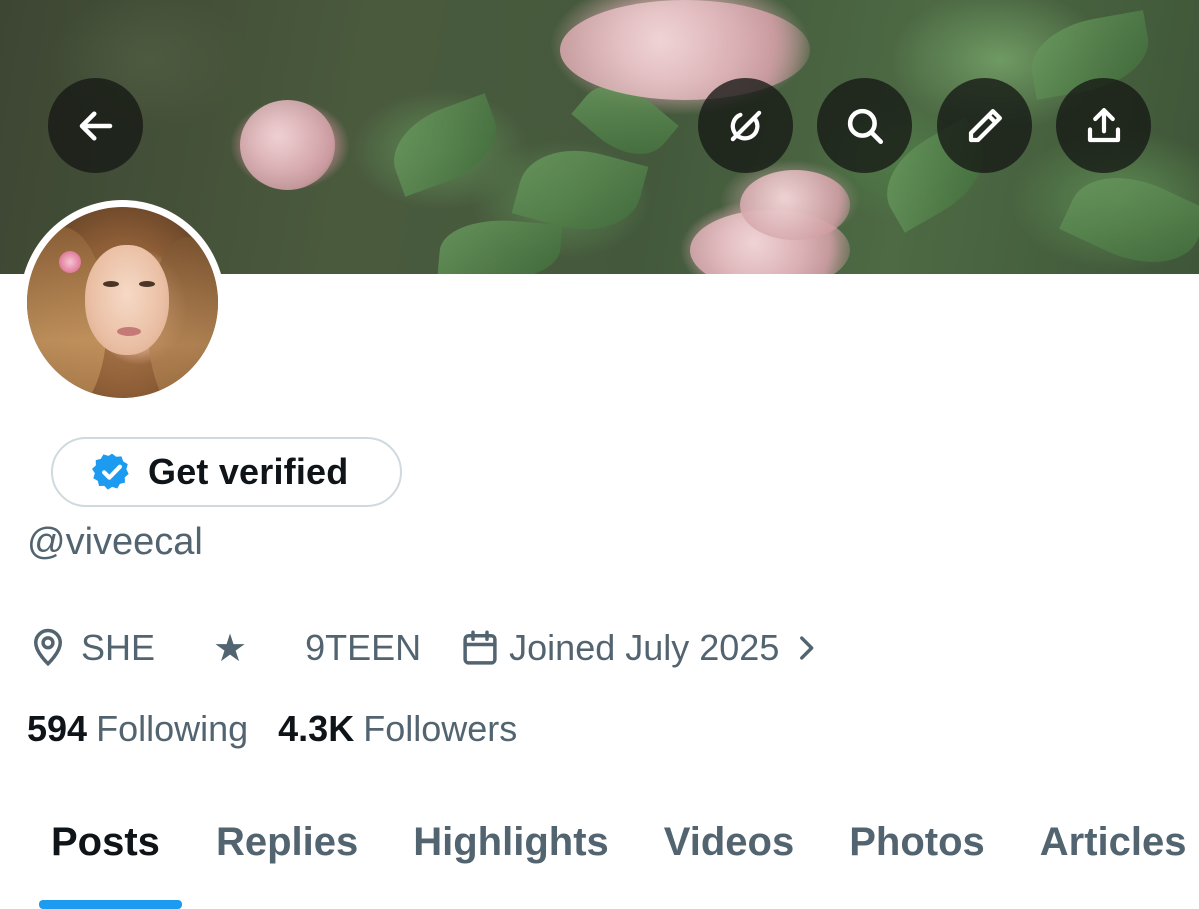 This screenshot has height=909, width=1199. What do you see at coordinates (111, 284) in the screenshot?
I see `avatar-eye-left` at bounding box center [111, 284].